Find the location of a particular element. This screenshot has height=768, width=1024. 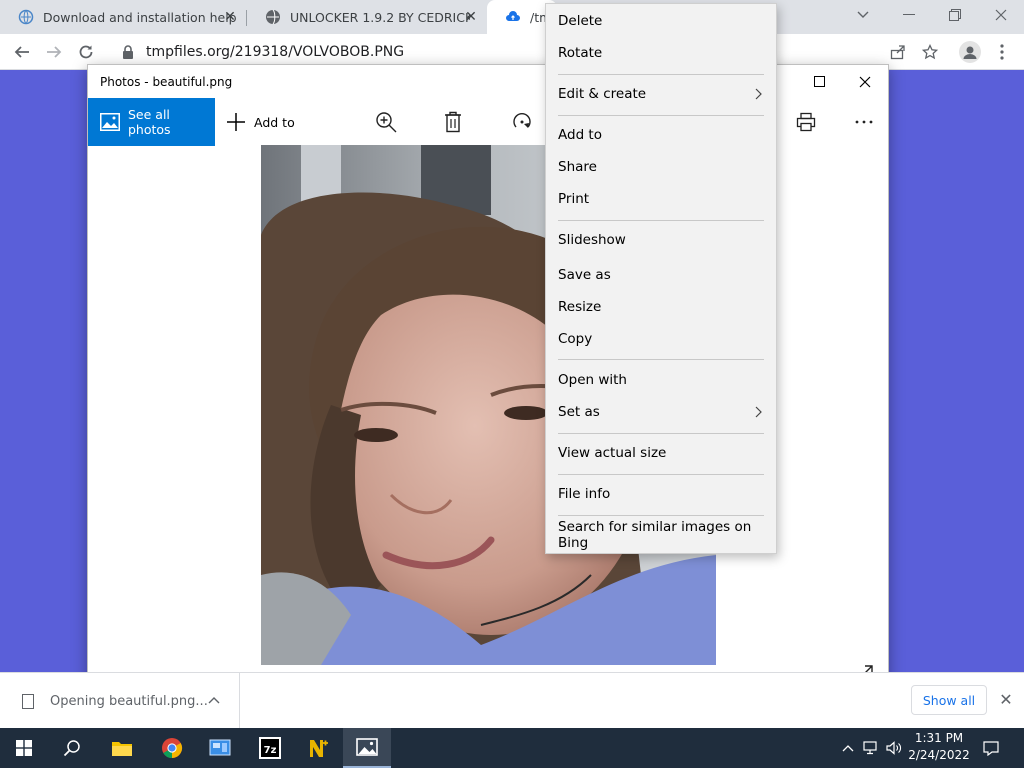

menu-item-open-with: Open with is located at coordinates (661, 380).